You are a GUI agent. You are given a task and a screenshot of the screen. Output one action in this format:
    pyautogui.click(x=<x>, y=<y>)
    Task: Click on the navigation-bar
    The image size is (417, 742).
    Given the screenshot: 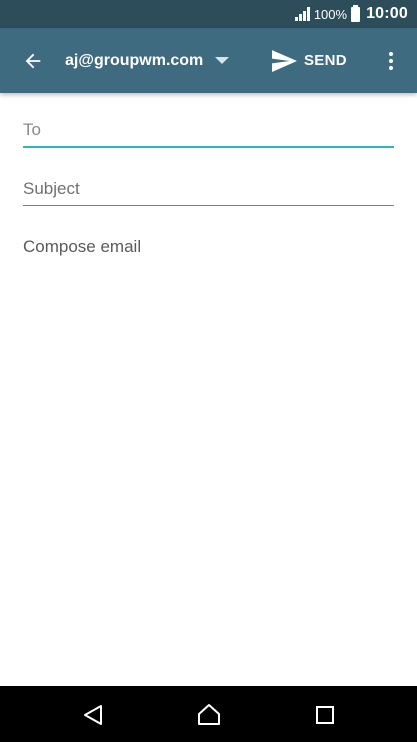 What is the action you would take?
    pyautogui.click(x=208, y=714)
    